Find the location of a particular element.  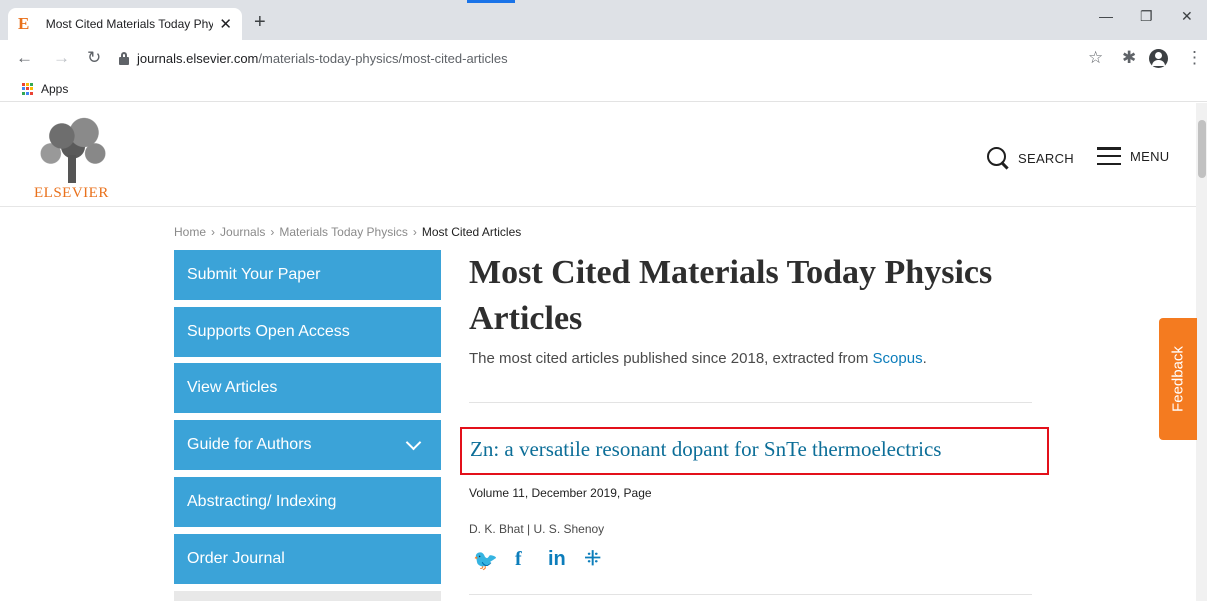

bookmarks-bar is located at coordinates (603, 90).